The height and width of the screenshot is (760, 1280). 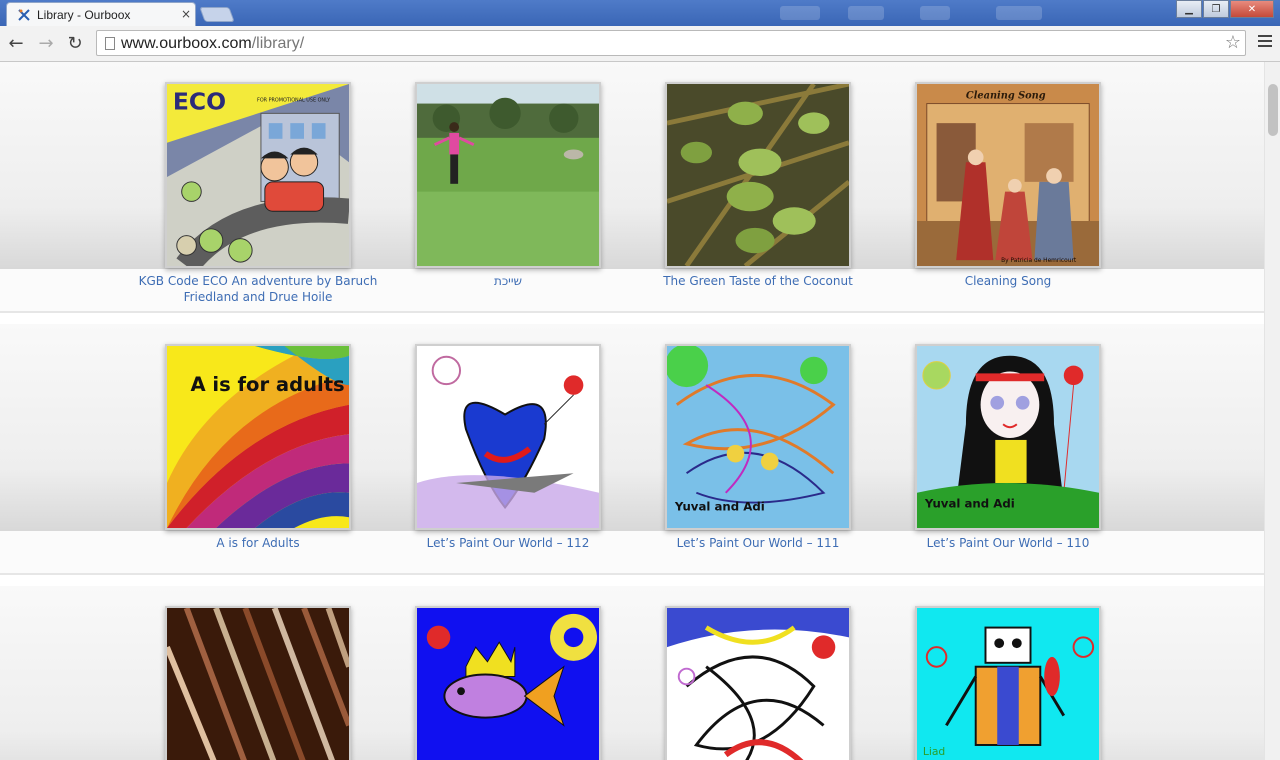 I want to click on scrollbar-thumb, so click(x=1273, y=110).